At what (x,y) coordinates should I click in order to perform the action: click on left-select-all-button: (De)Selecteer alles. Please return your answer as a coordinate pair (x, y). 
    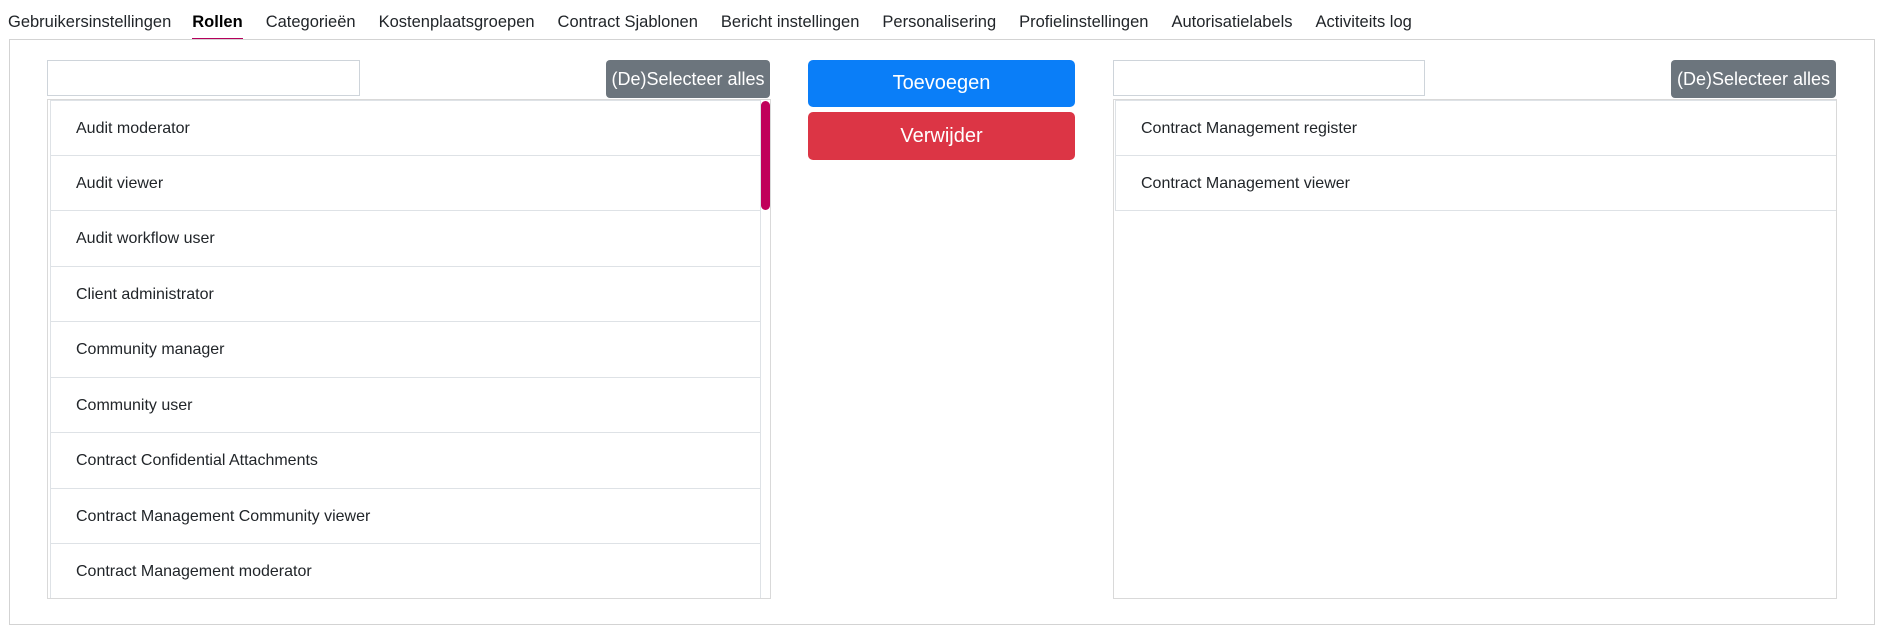
    Looking at the image, I should click on (688, 79).